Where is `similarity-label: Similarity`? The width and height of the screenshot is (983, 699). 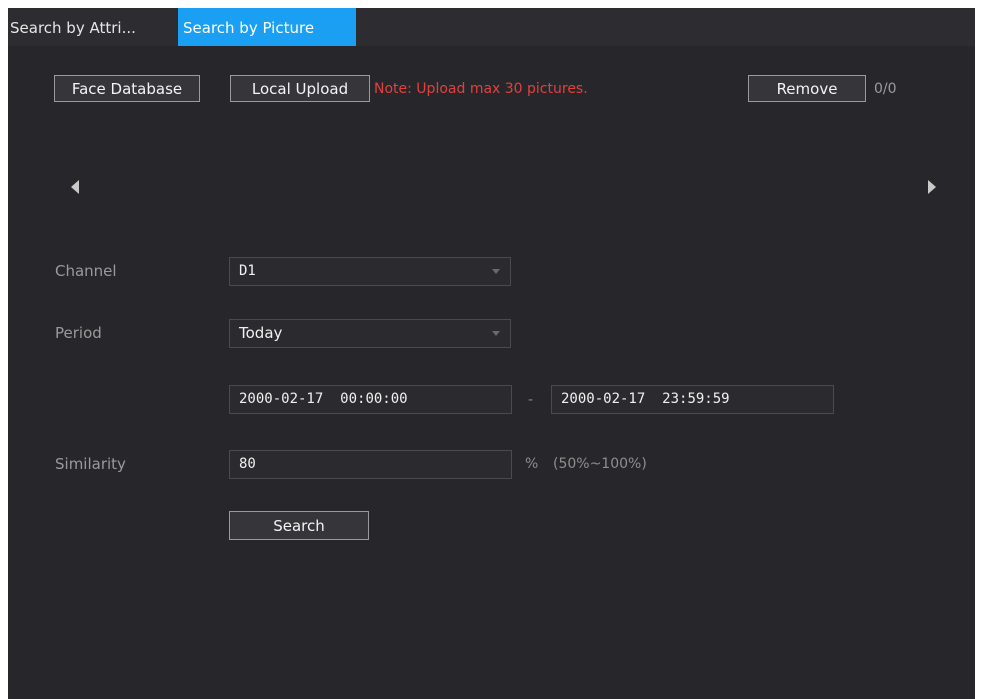
similarity-label: Similarity is located at coordinates (90, 464).